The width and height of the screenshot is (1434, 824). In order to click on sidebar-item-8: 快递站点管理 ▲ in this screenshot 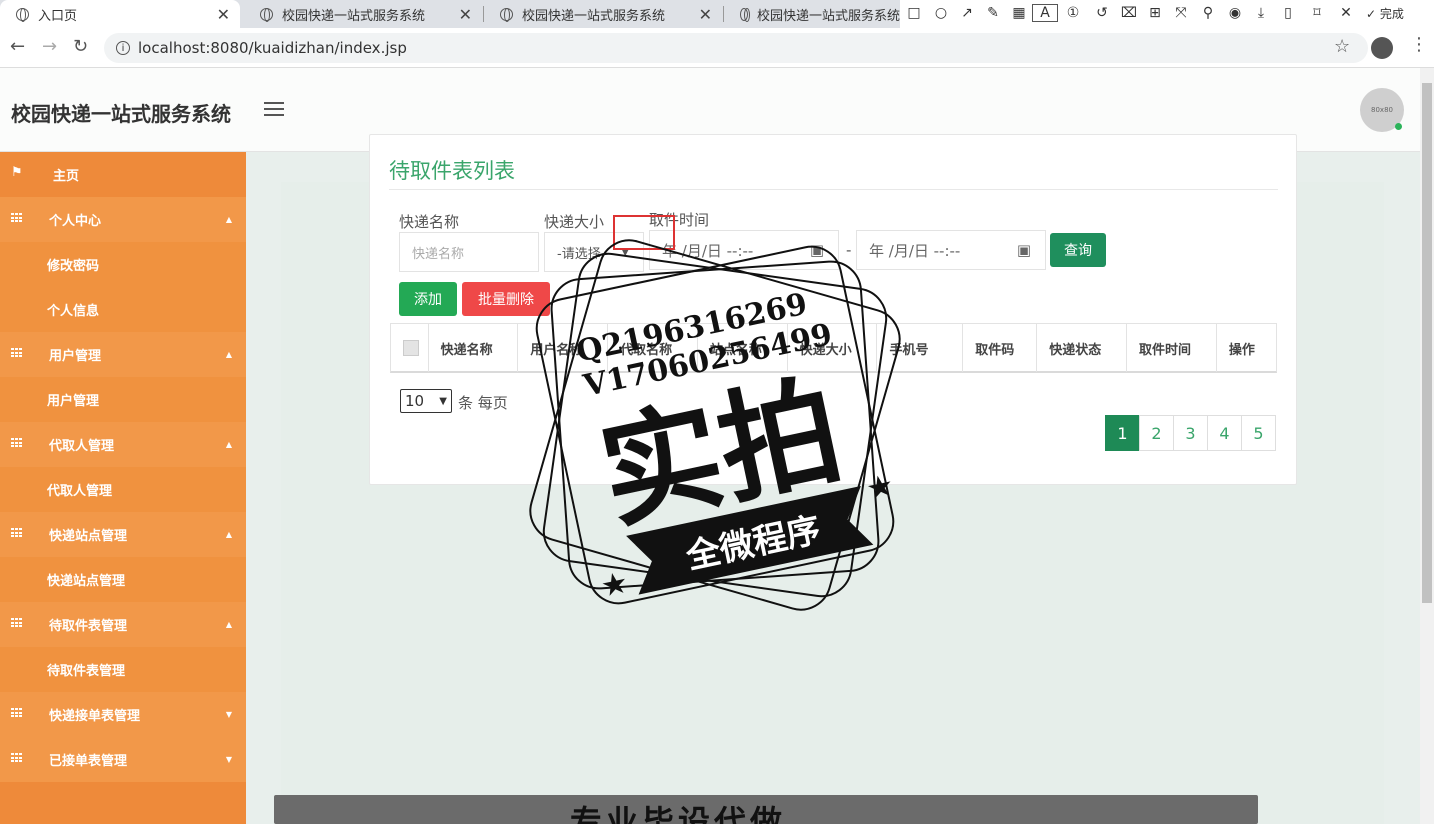, I will do `click(123, 534)`.